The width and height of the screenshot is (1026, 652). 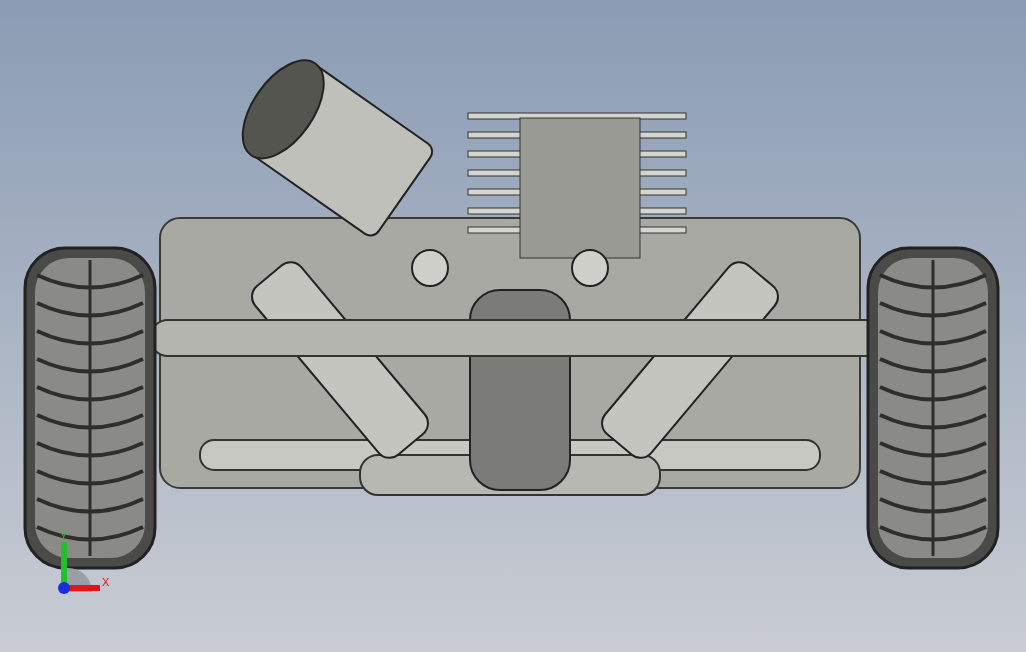 What do you see at coordinates (106, 582) in the screenshot?
I see `axis-label: X` at bounding box center [106, 582].